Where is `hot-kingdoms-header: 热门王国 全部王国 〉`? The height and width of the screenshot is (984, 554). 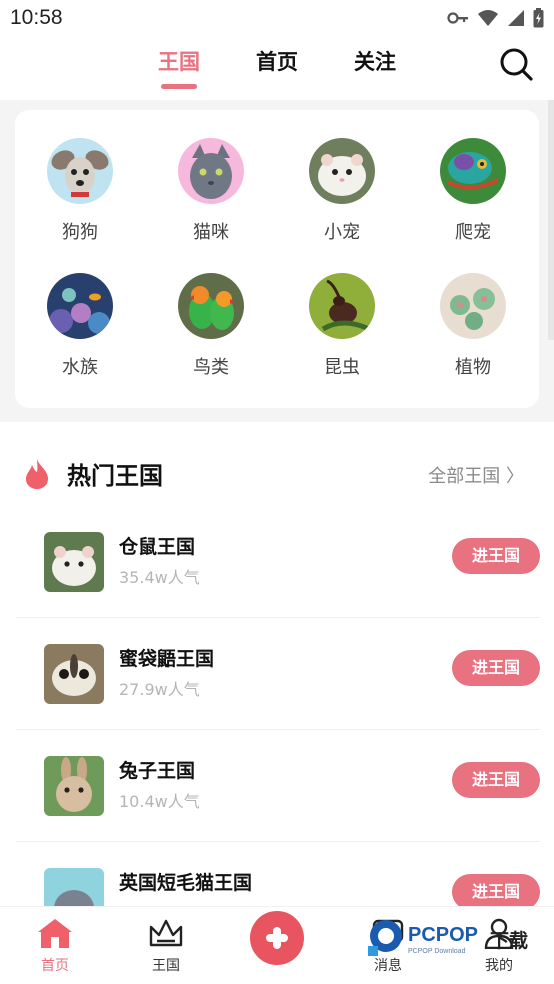 hot-kingdoms-header: 热门王国 全部王国 〉 is located at coordinates (277, 474).